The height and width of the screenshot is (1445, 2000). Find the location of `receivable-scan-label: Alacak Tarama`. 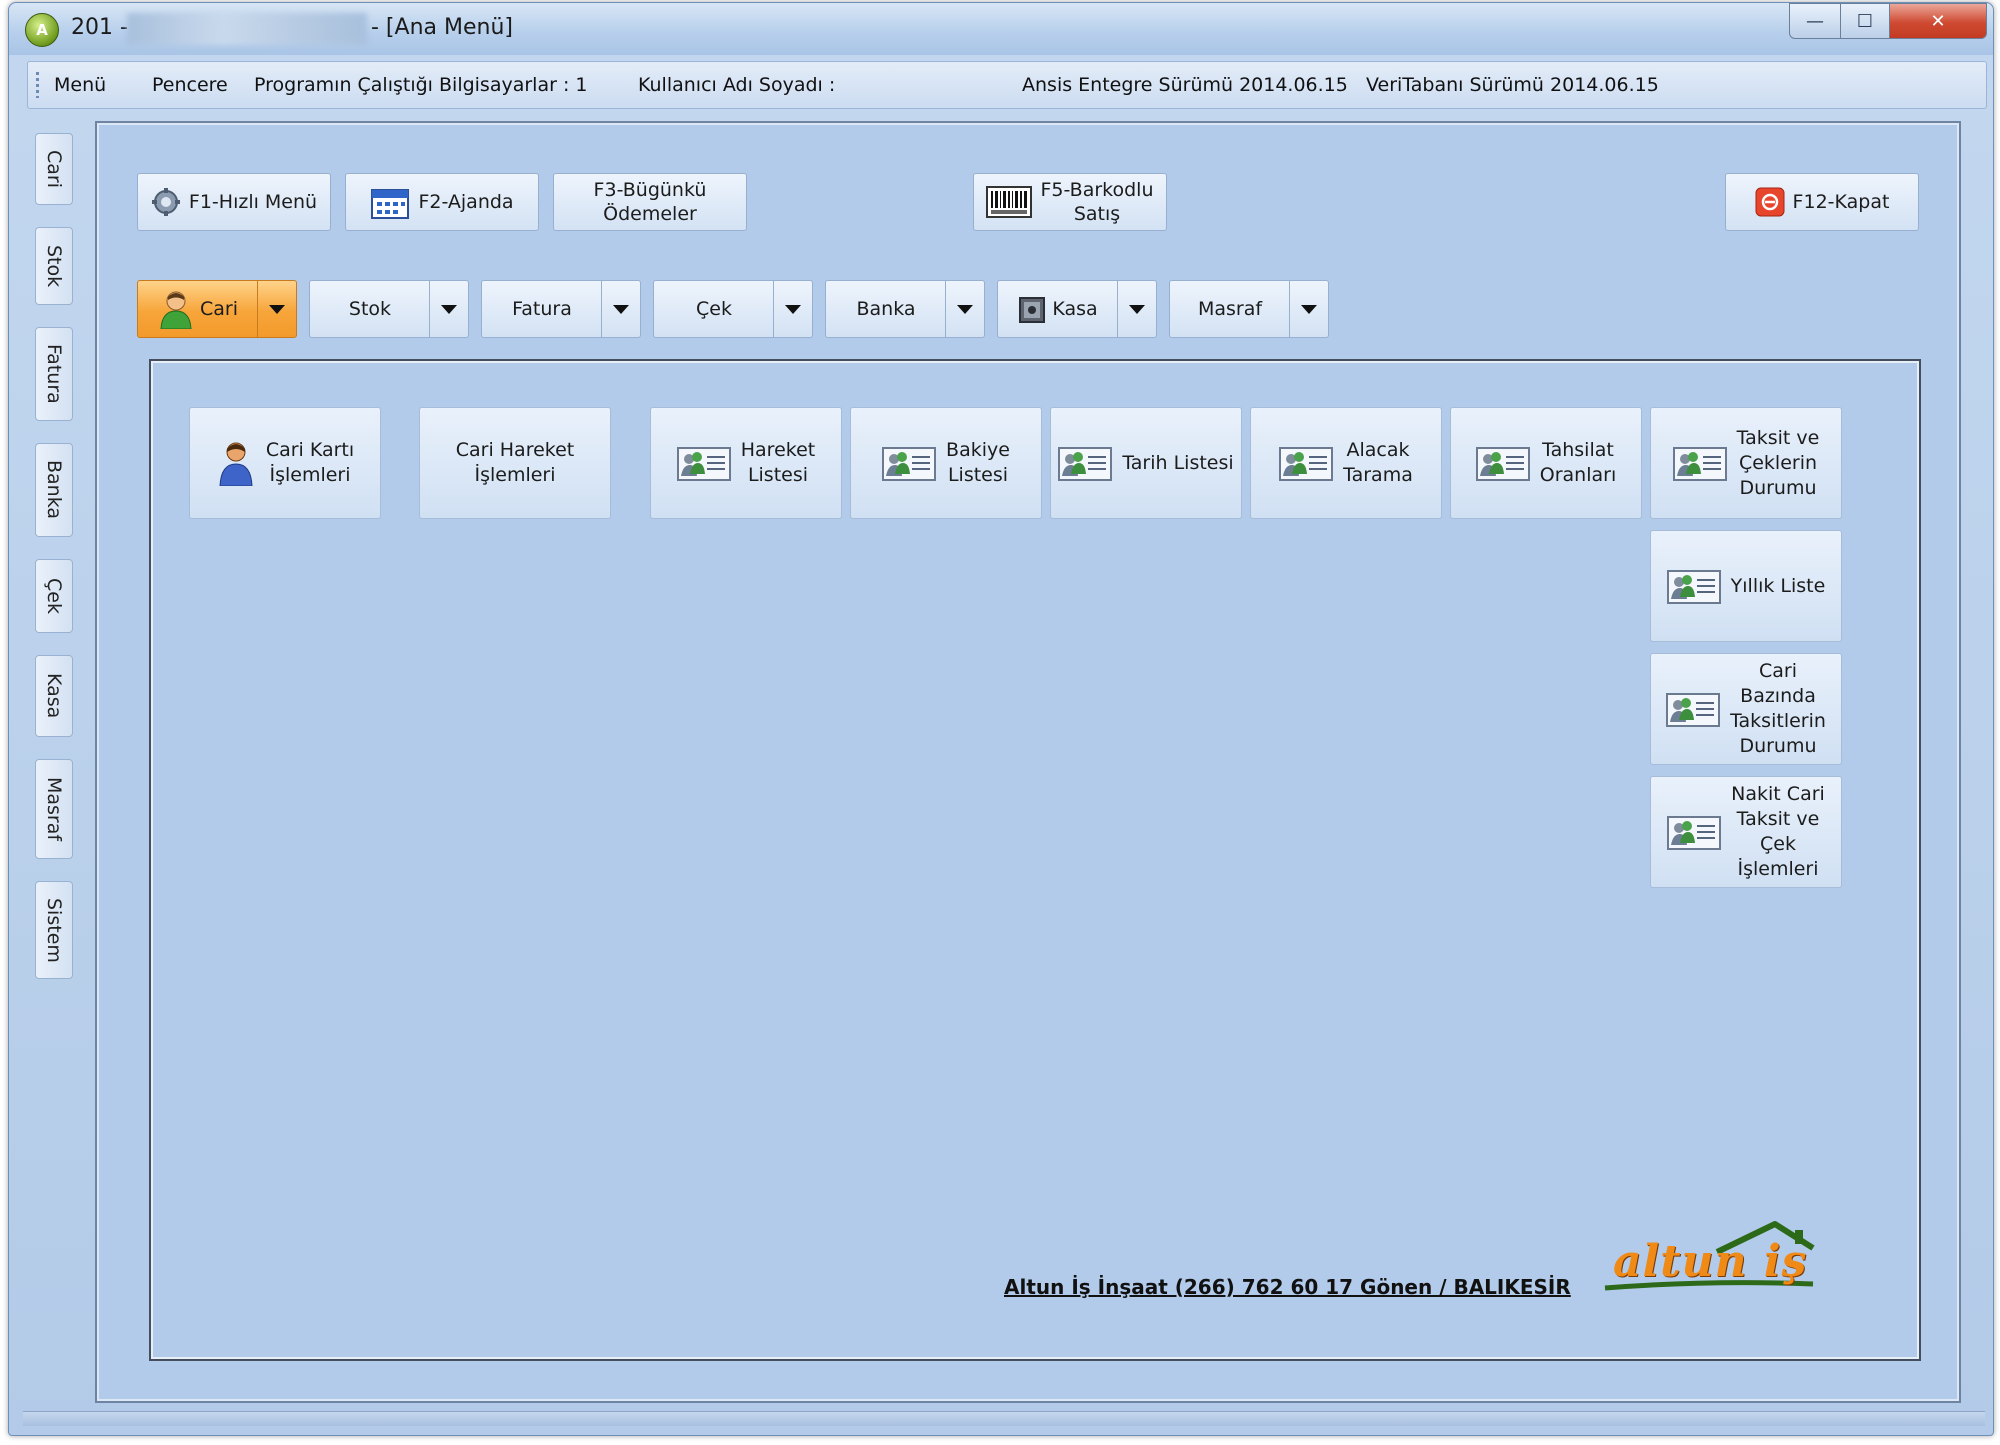

receivable-scan-label: Alacak Tarama is located at coordinates (1378, 462).